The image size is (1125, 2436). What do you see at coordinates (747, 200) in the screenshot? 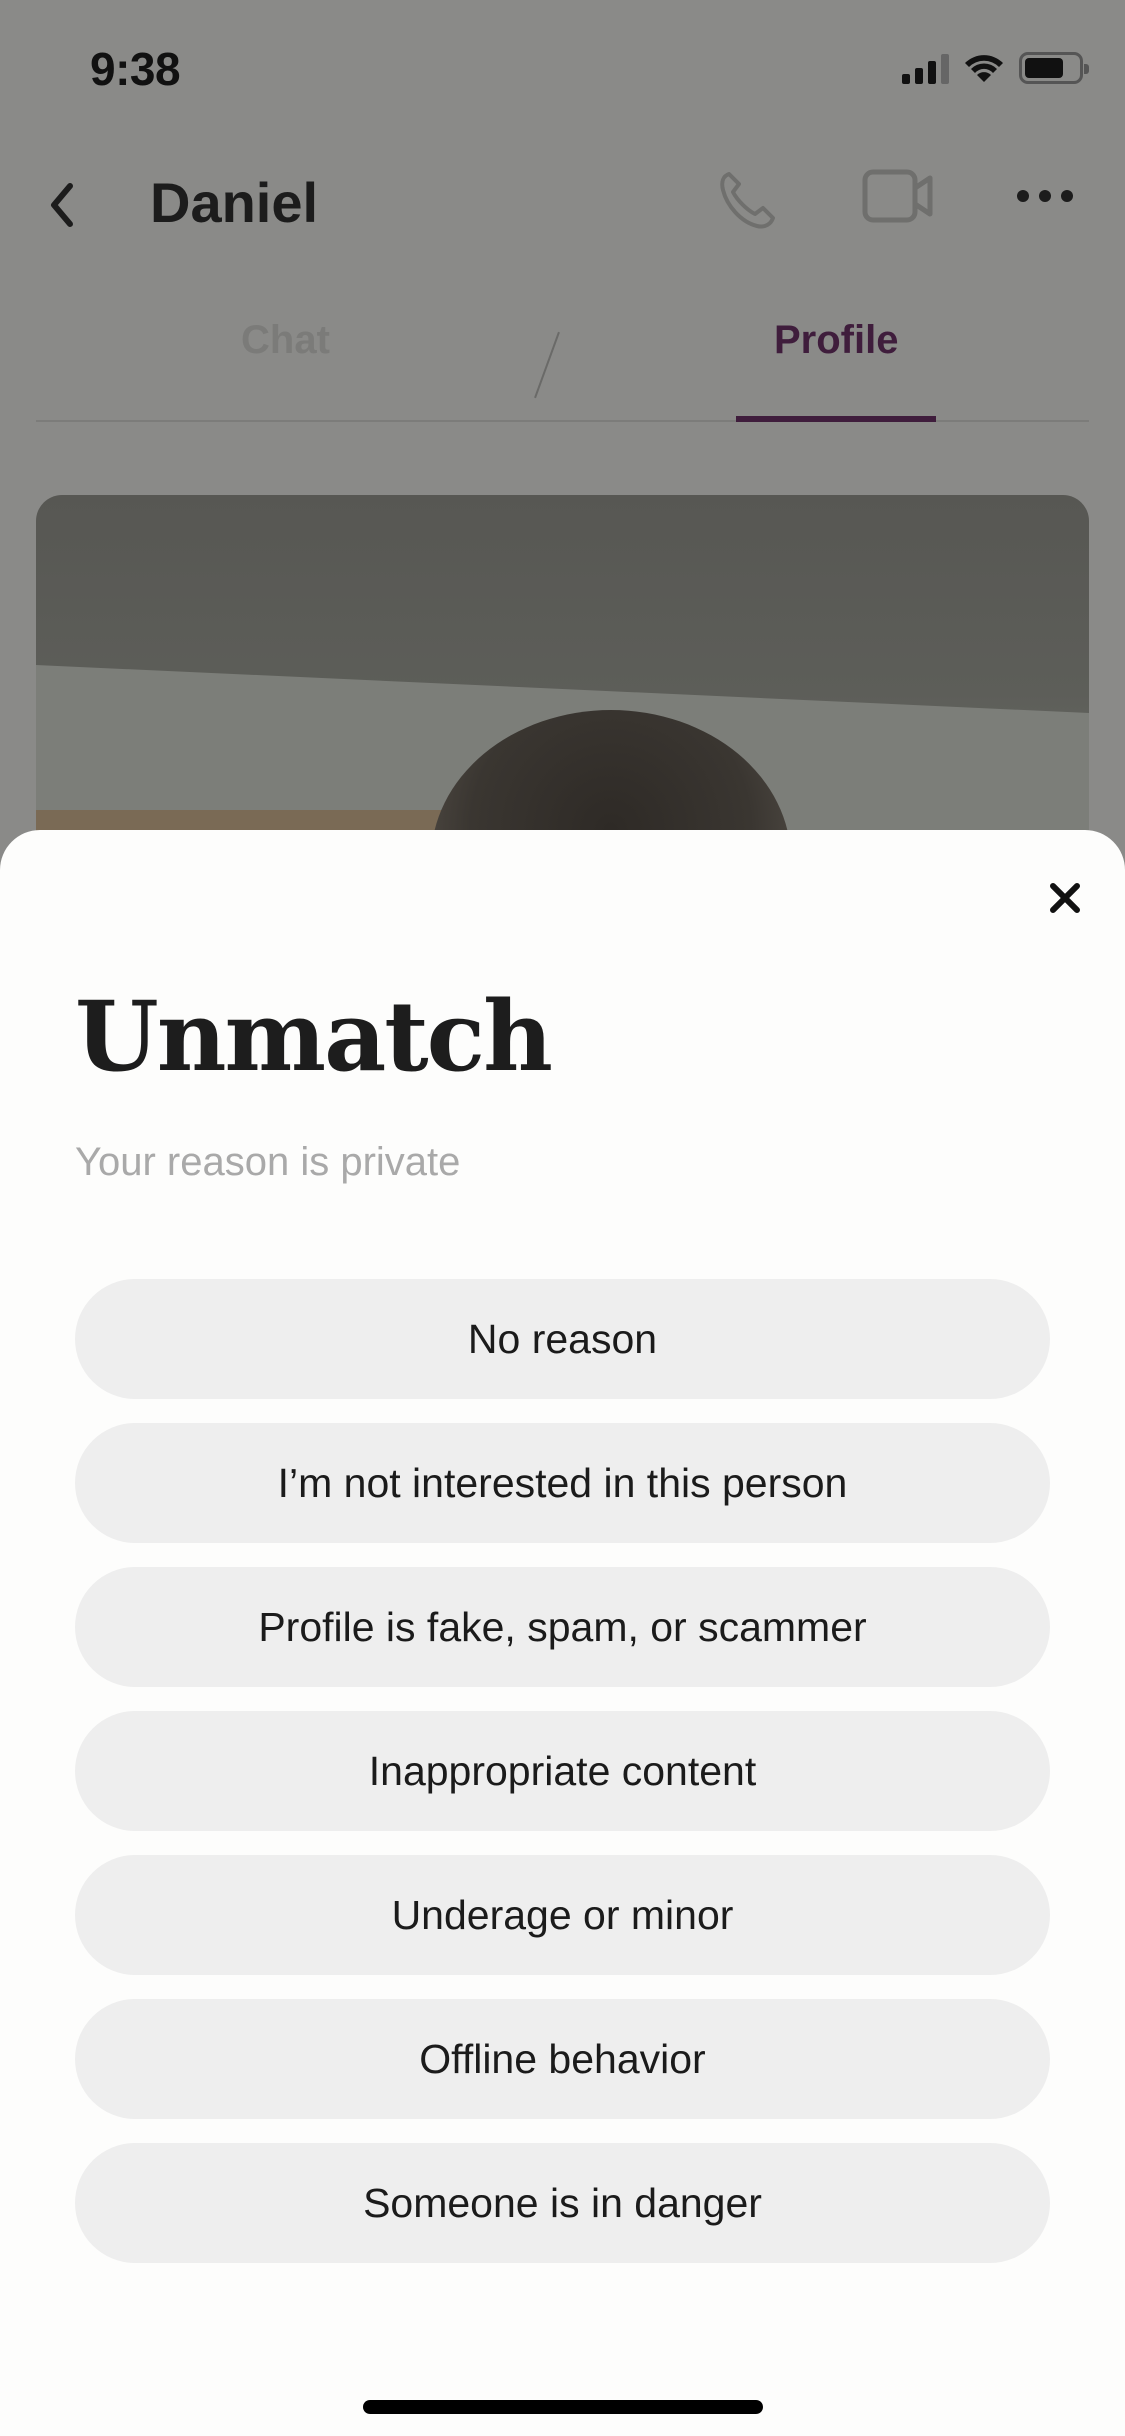
I see `phone-icon` at bounding box center [747, 200].